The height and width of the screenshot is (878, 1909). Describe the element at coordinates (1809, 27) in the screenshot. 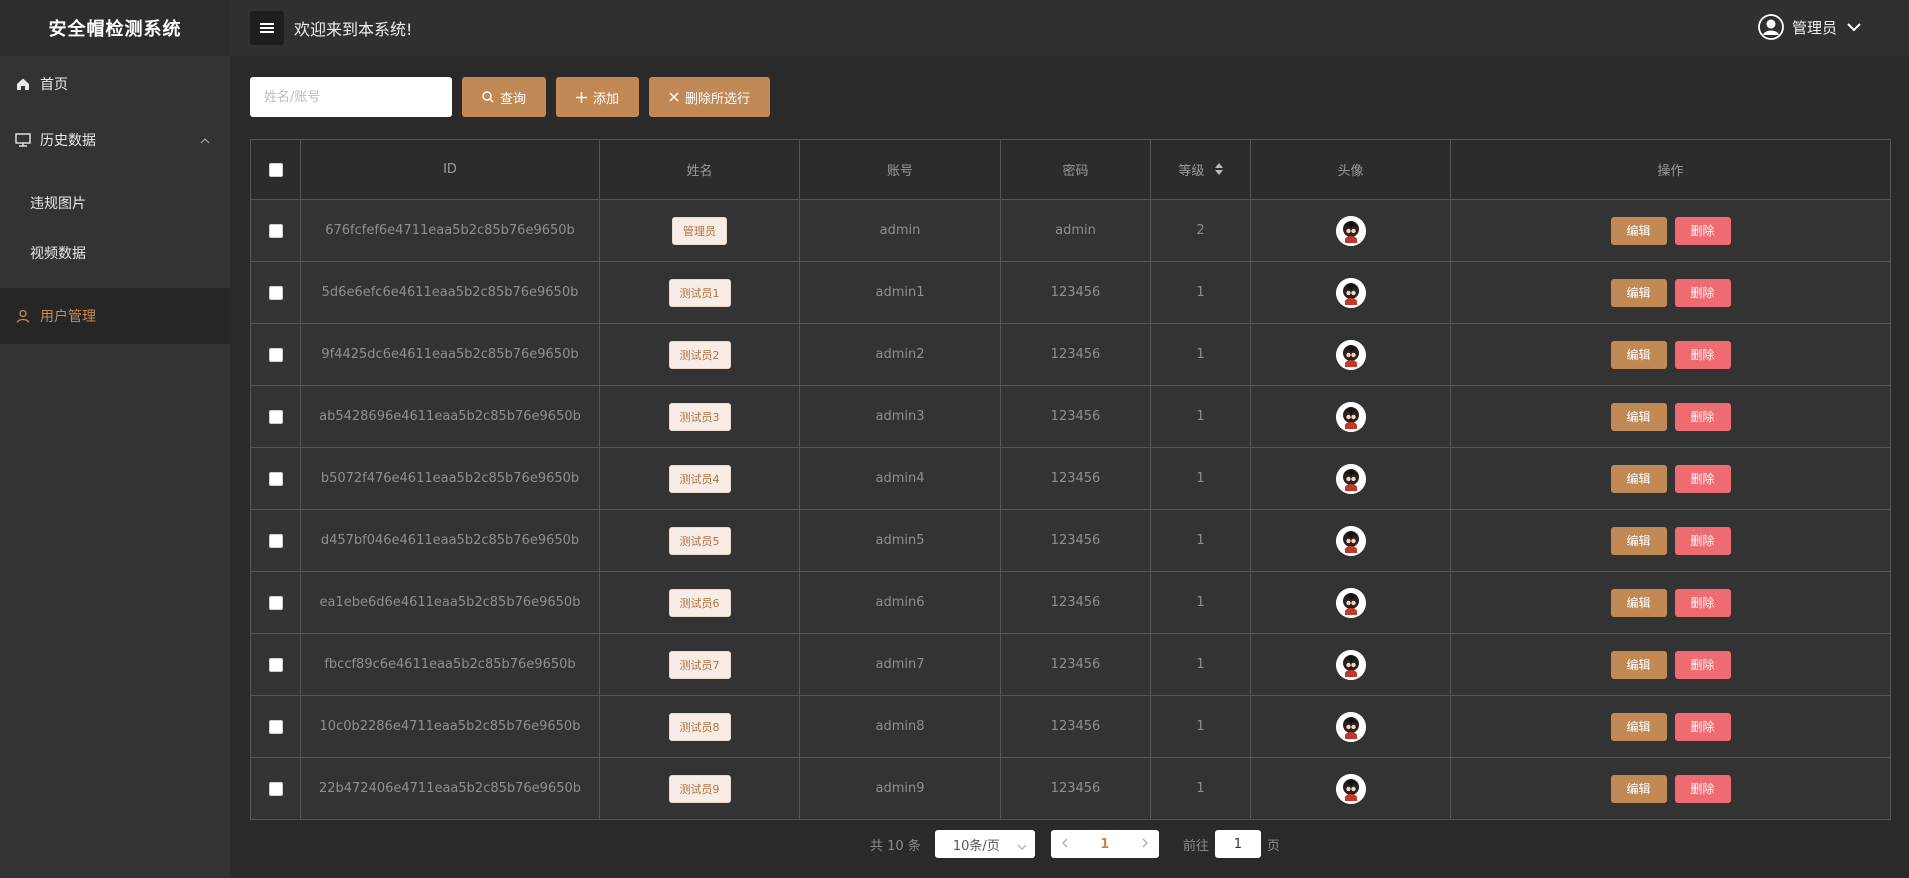

I see `user-menu: 管理员` at that location.